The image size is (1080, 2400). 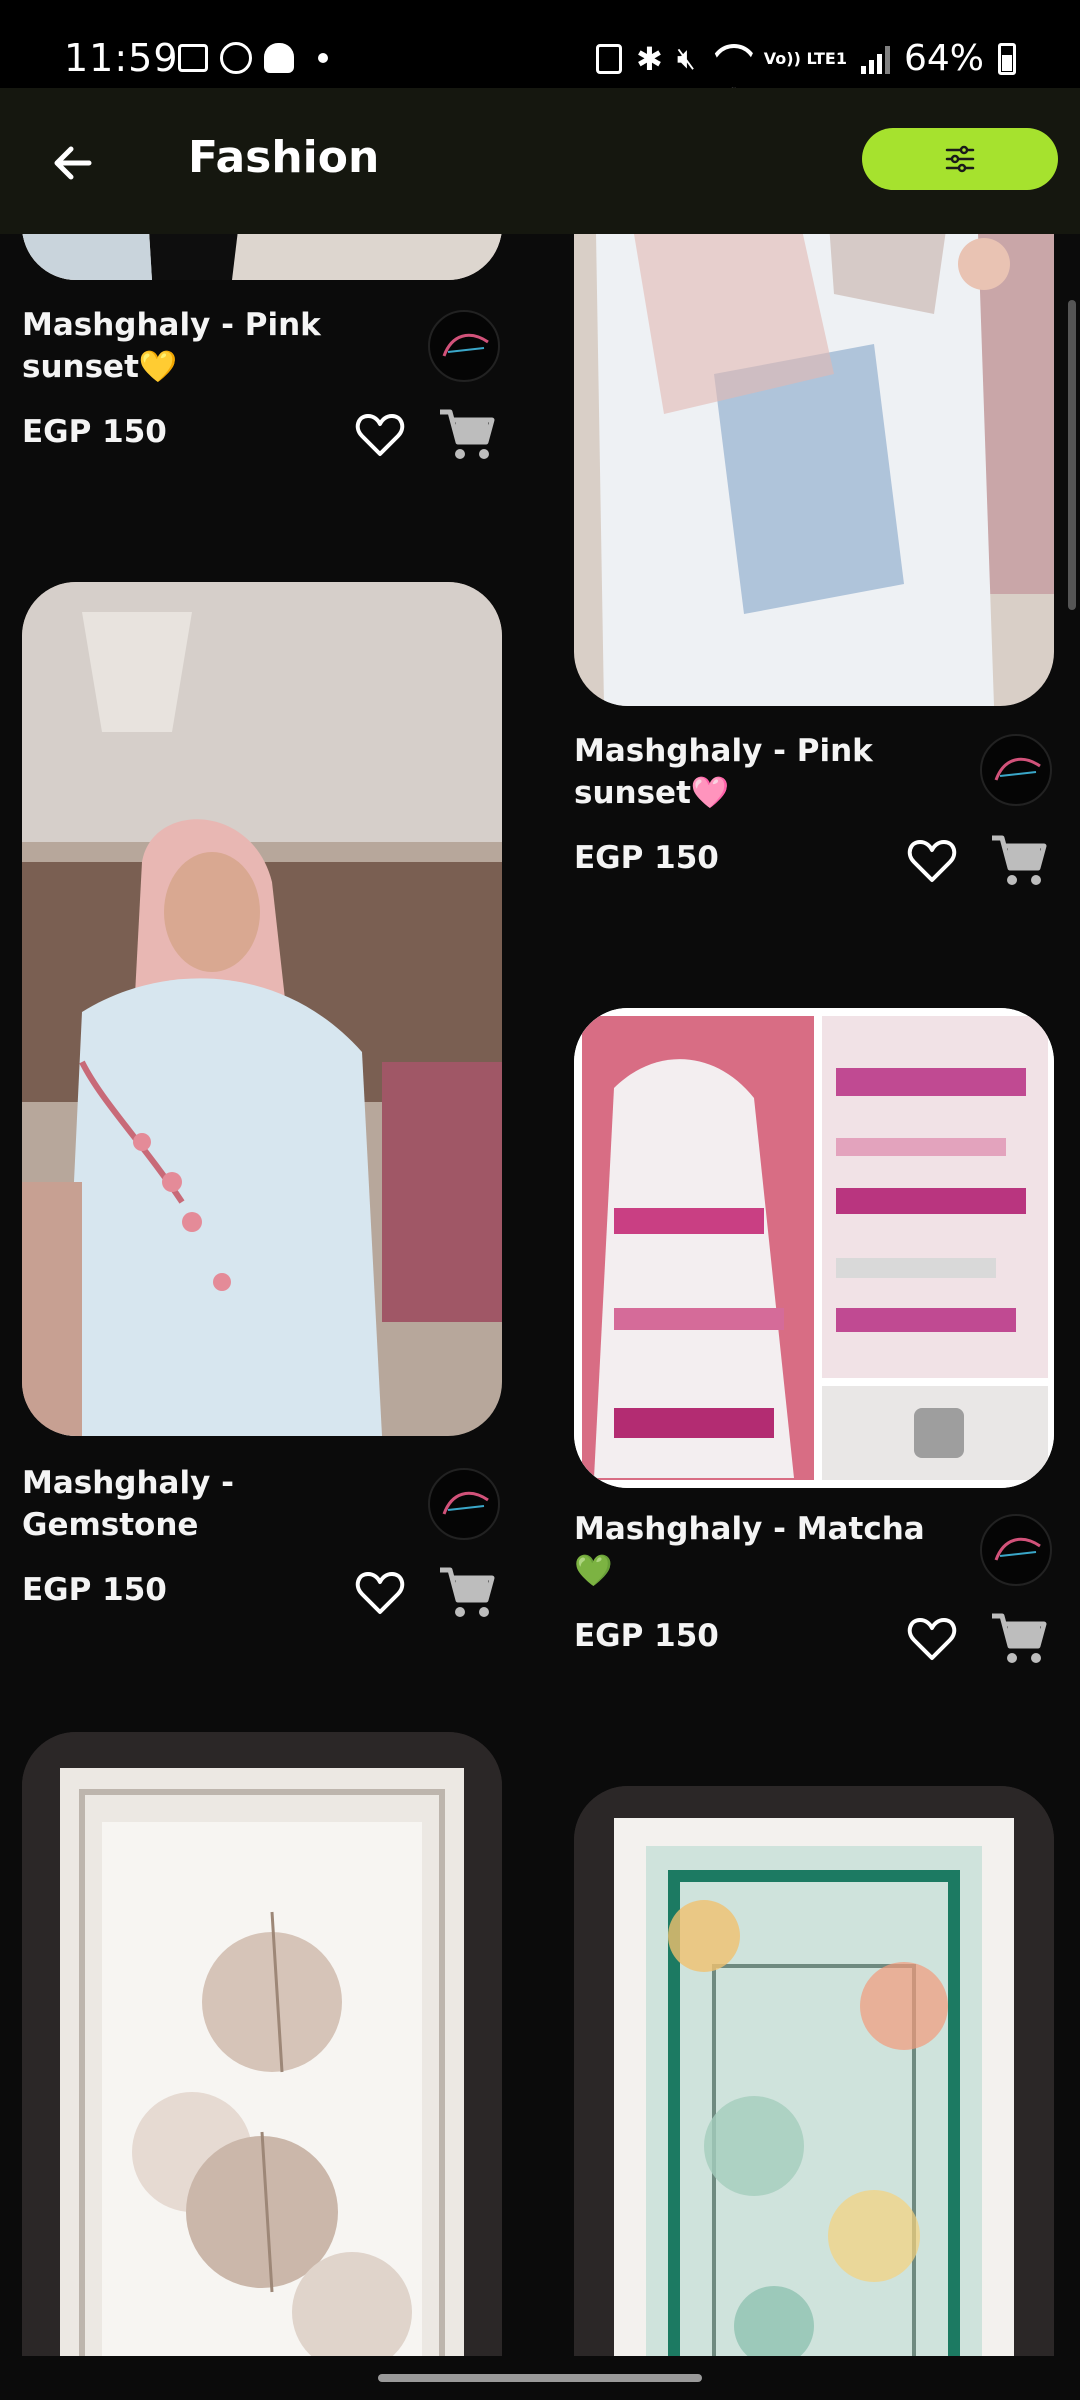 What do you see at coordinates (193, 58) in the screenshot?
I see `gallery-icon` at bounding box center [193, 58].